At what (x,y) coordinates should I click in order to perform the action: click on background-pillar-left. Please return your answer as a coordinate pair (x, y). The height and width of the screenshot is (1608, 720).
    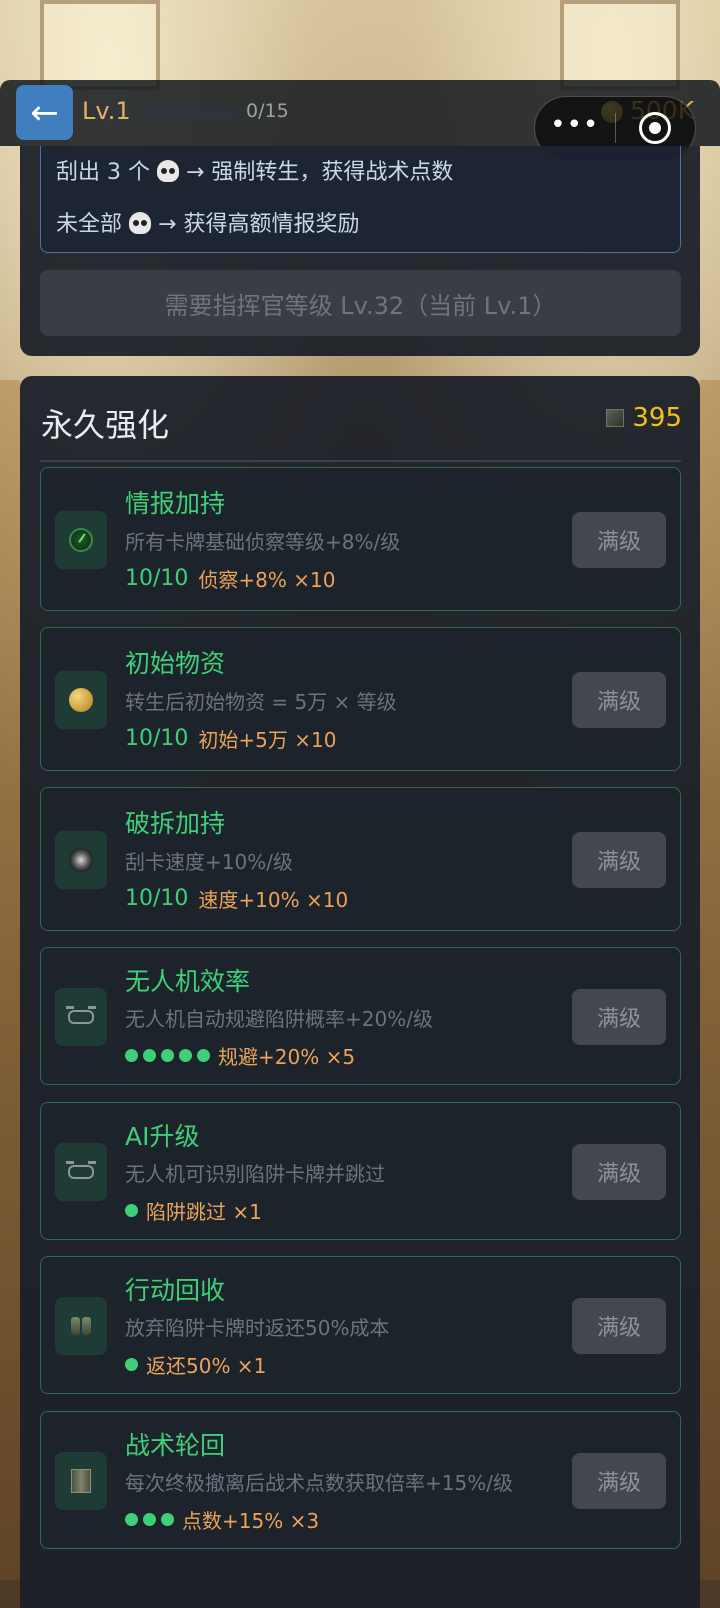
    Looking at the image, I should click on (10, 980).